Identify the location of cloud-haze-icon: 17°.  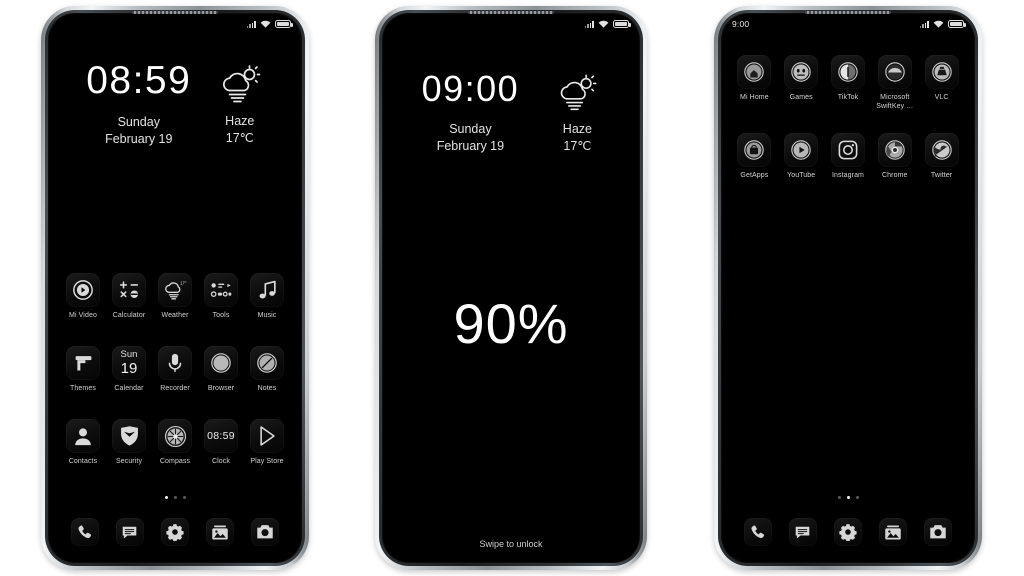
(175, 290).